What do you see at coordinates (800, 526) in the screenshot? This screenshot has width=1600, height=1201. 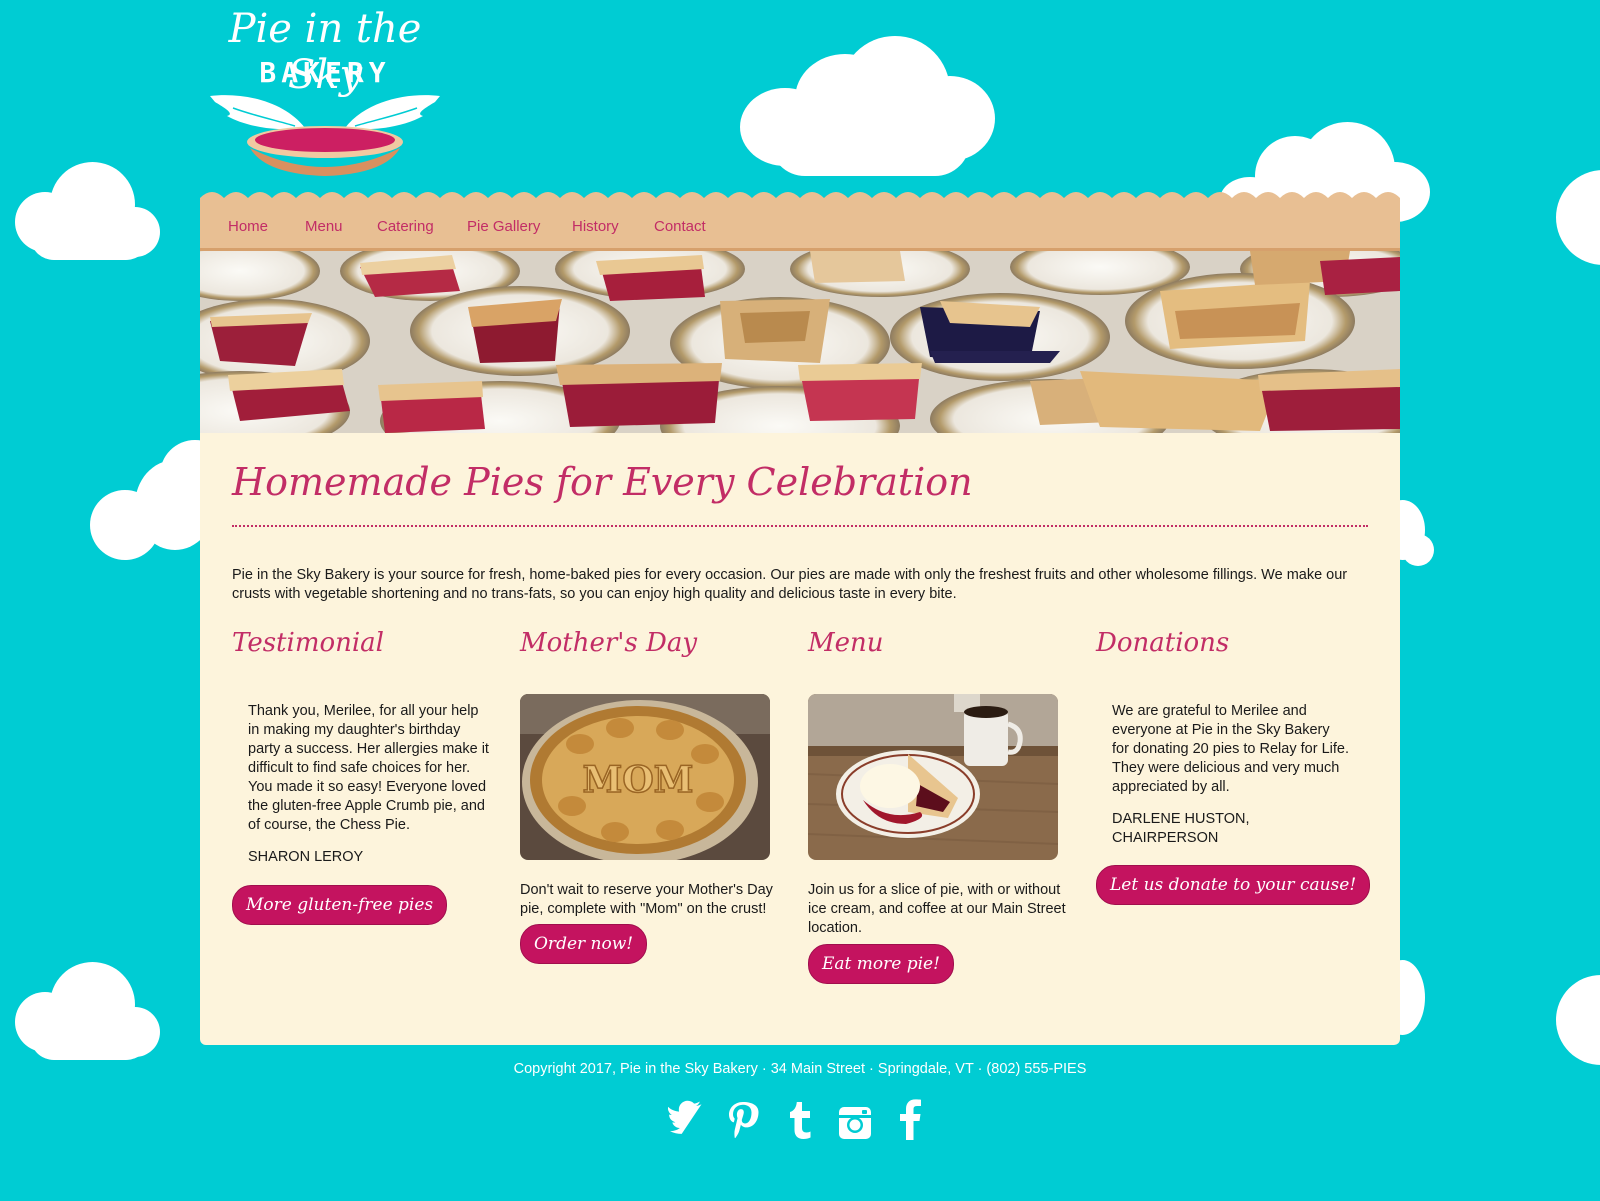 I see `title-divider` at bounding box center [800, 526].